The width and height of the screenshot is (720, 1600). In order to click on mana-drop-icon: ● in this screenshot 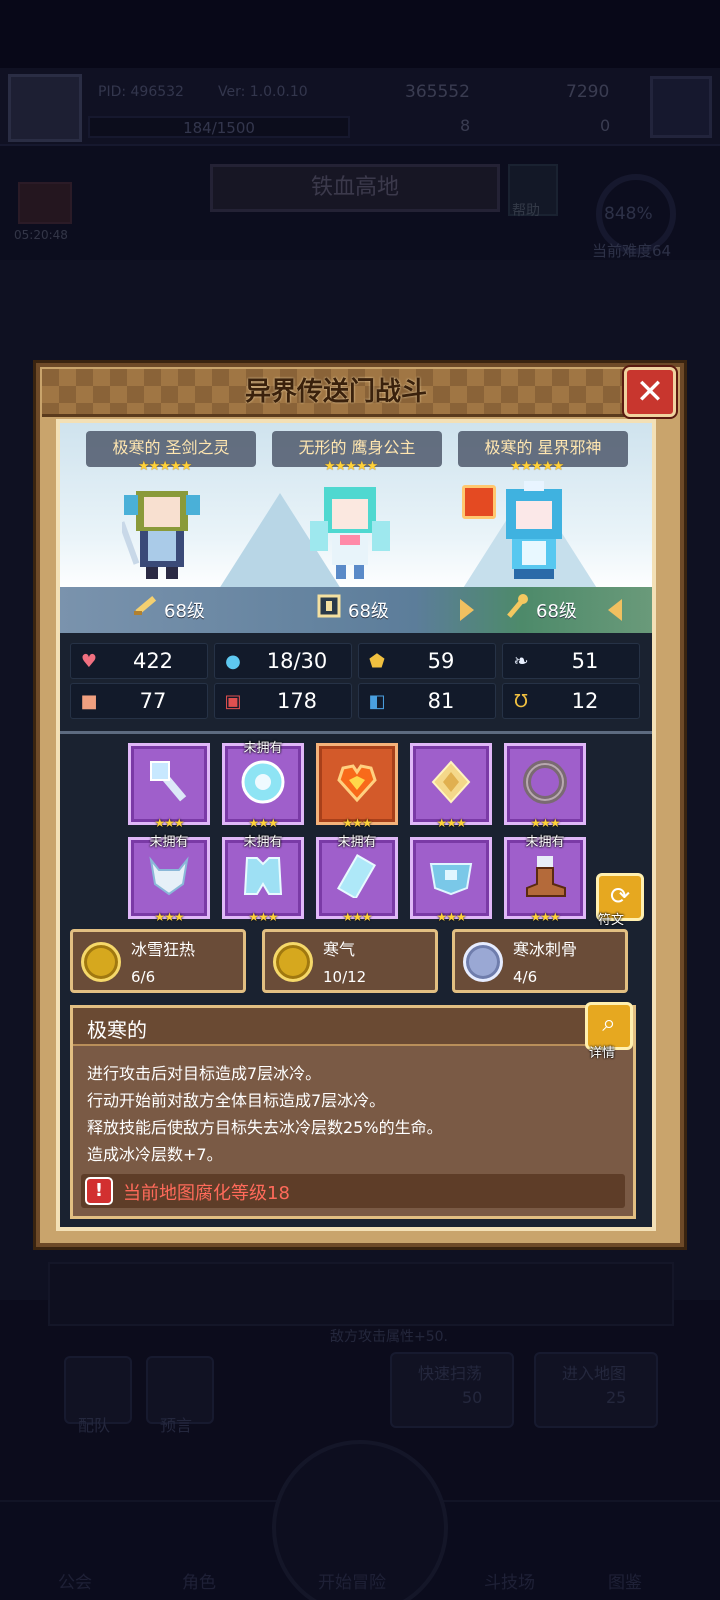, I will do `click(233, 661)`.